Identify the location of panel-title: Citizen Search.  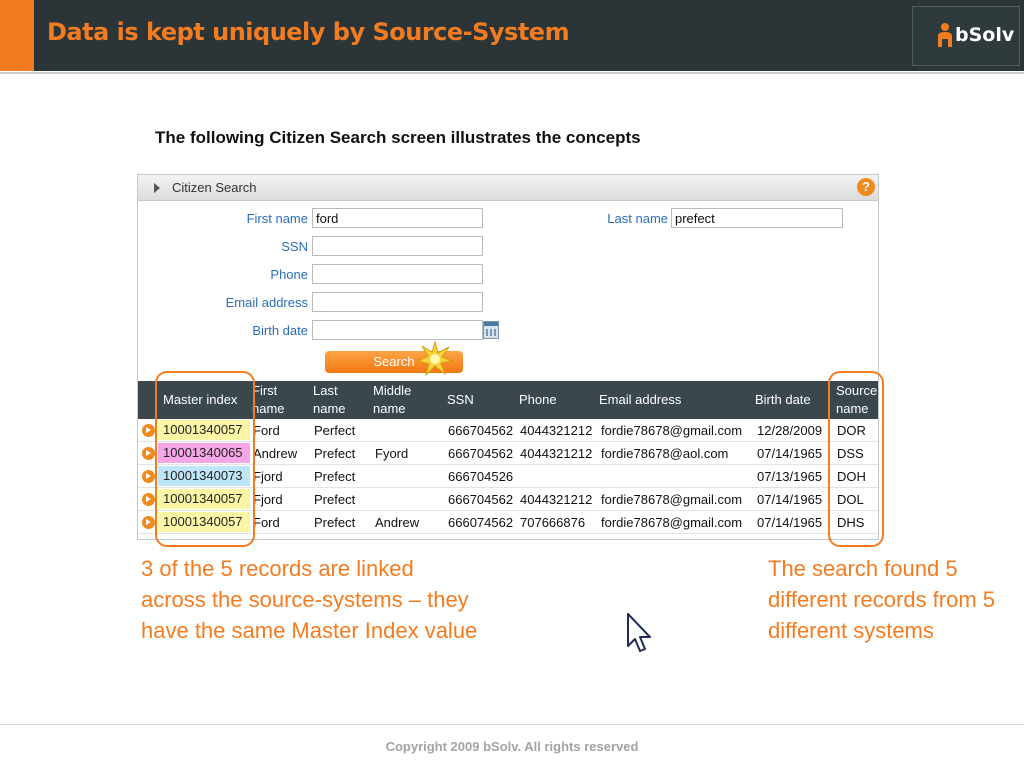
(214, 187).